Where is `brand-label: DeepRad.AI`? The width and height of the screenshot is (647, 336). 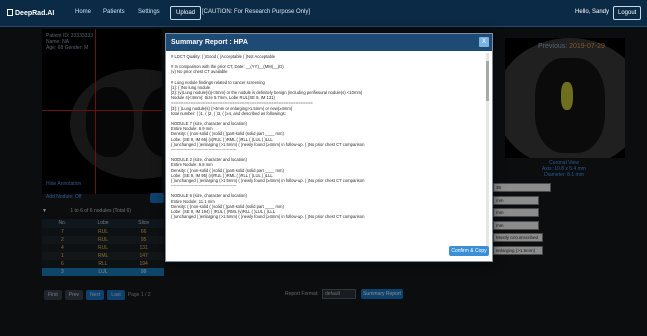
brand-label: DeepRad.AI is located at coordinates (35, 13).